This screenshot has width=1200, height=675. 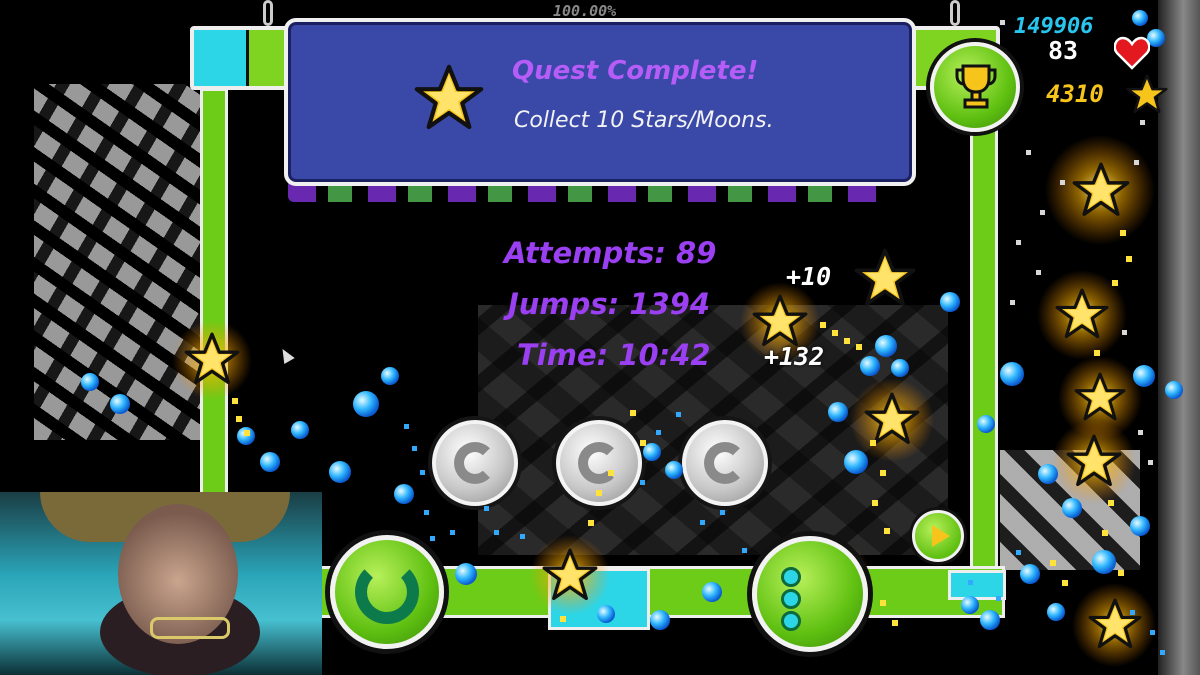 What do you see at coordinates (1132, 53) in the screenshot?
I see `heart-icon` at bounding box center [1132, 53].